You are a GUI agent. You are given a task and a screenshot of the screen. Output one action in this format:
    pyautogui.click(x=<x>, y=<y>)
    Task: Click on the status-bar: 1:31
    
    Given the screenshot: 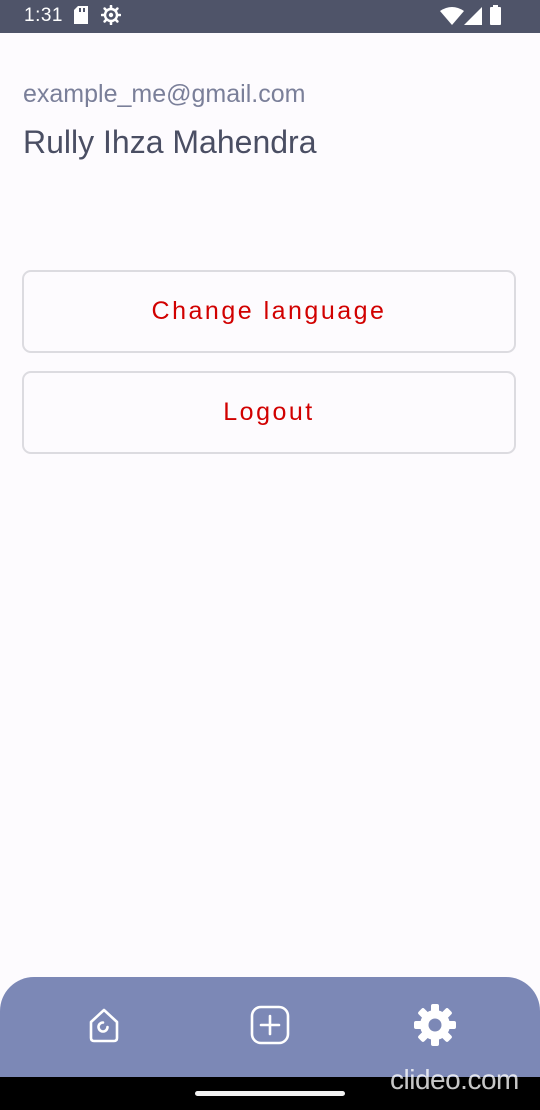 What is the action you would take?
    pyautogui.click(x=270, y=16)
    